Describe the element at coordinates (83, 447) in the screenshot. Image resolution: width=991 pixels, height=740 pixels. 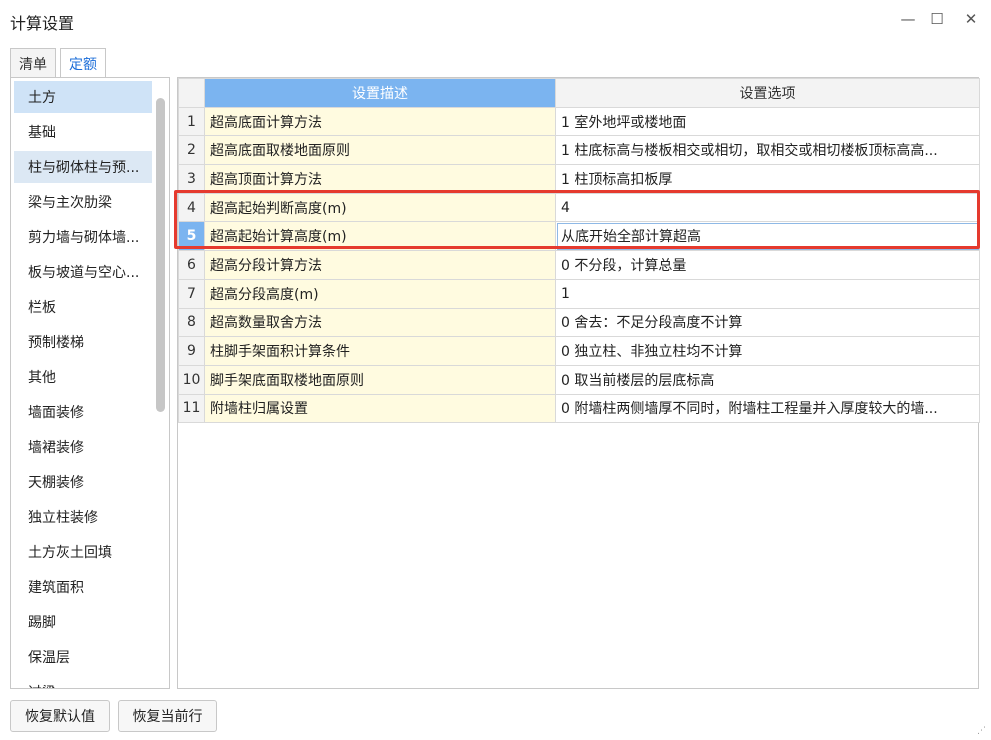
I see `category-item: 墙裙装修` at that location.